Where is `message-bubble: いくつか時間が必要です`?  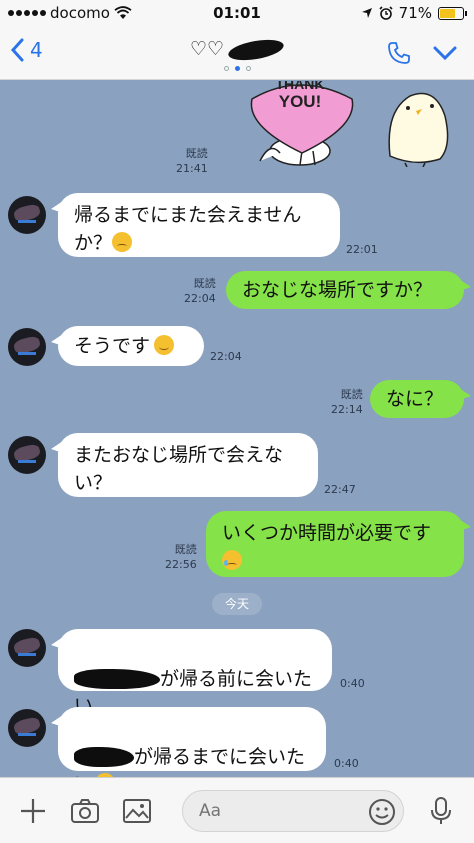 message-bubble: いくつか時間が必要です is located at coordinates (338, 544).